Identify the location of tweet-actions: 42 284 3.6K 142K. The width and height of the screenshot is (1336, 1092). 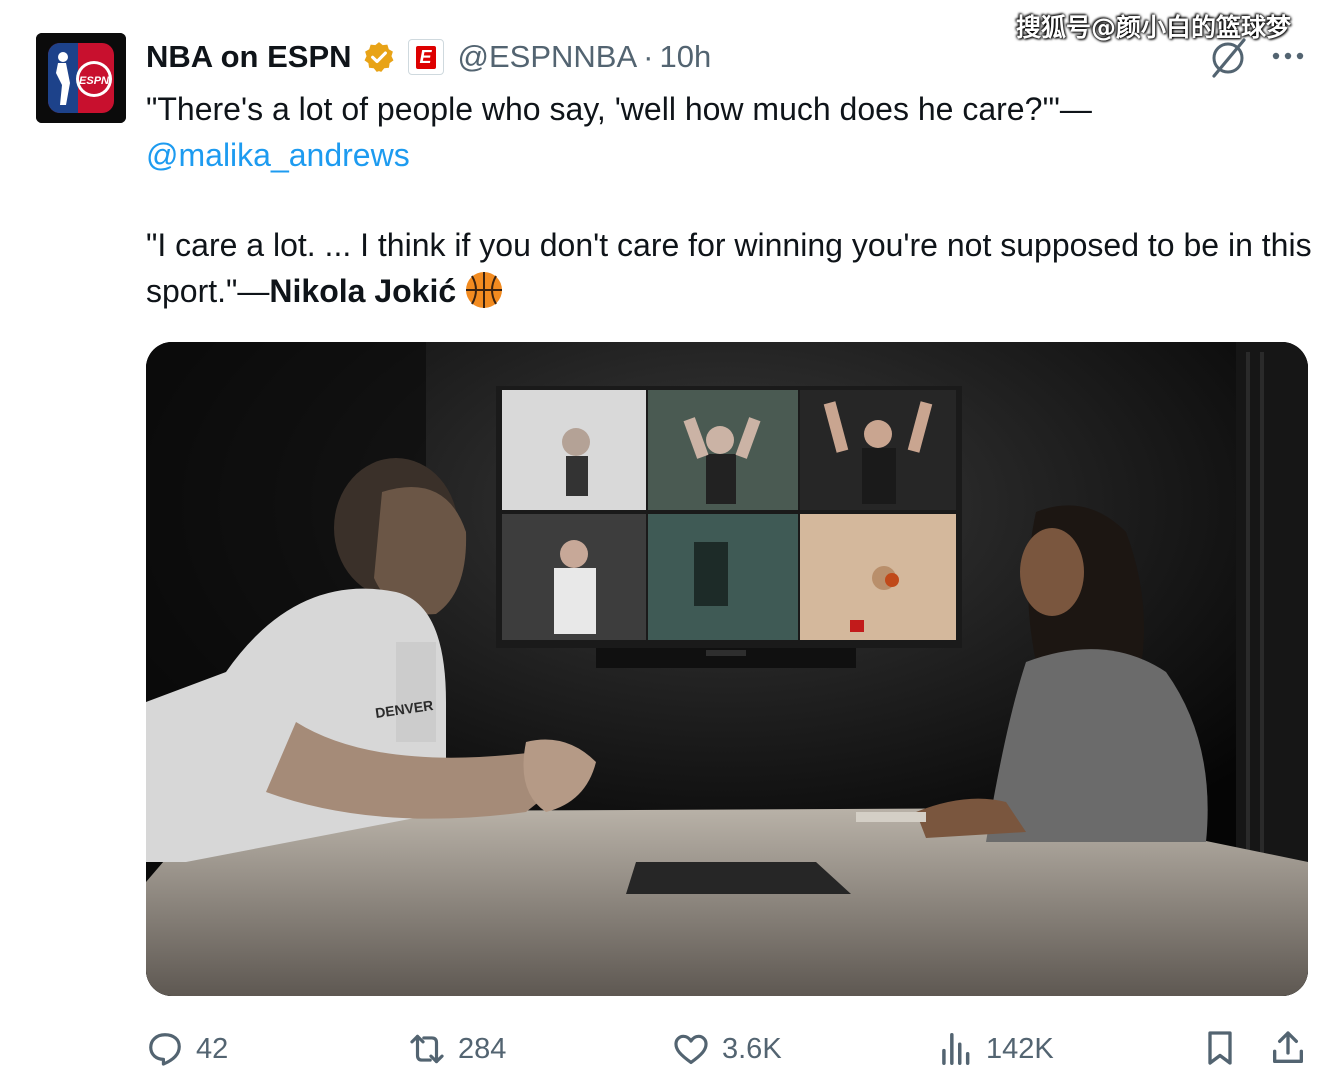
(668, 1049).